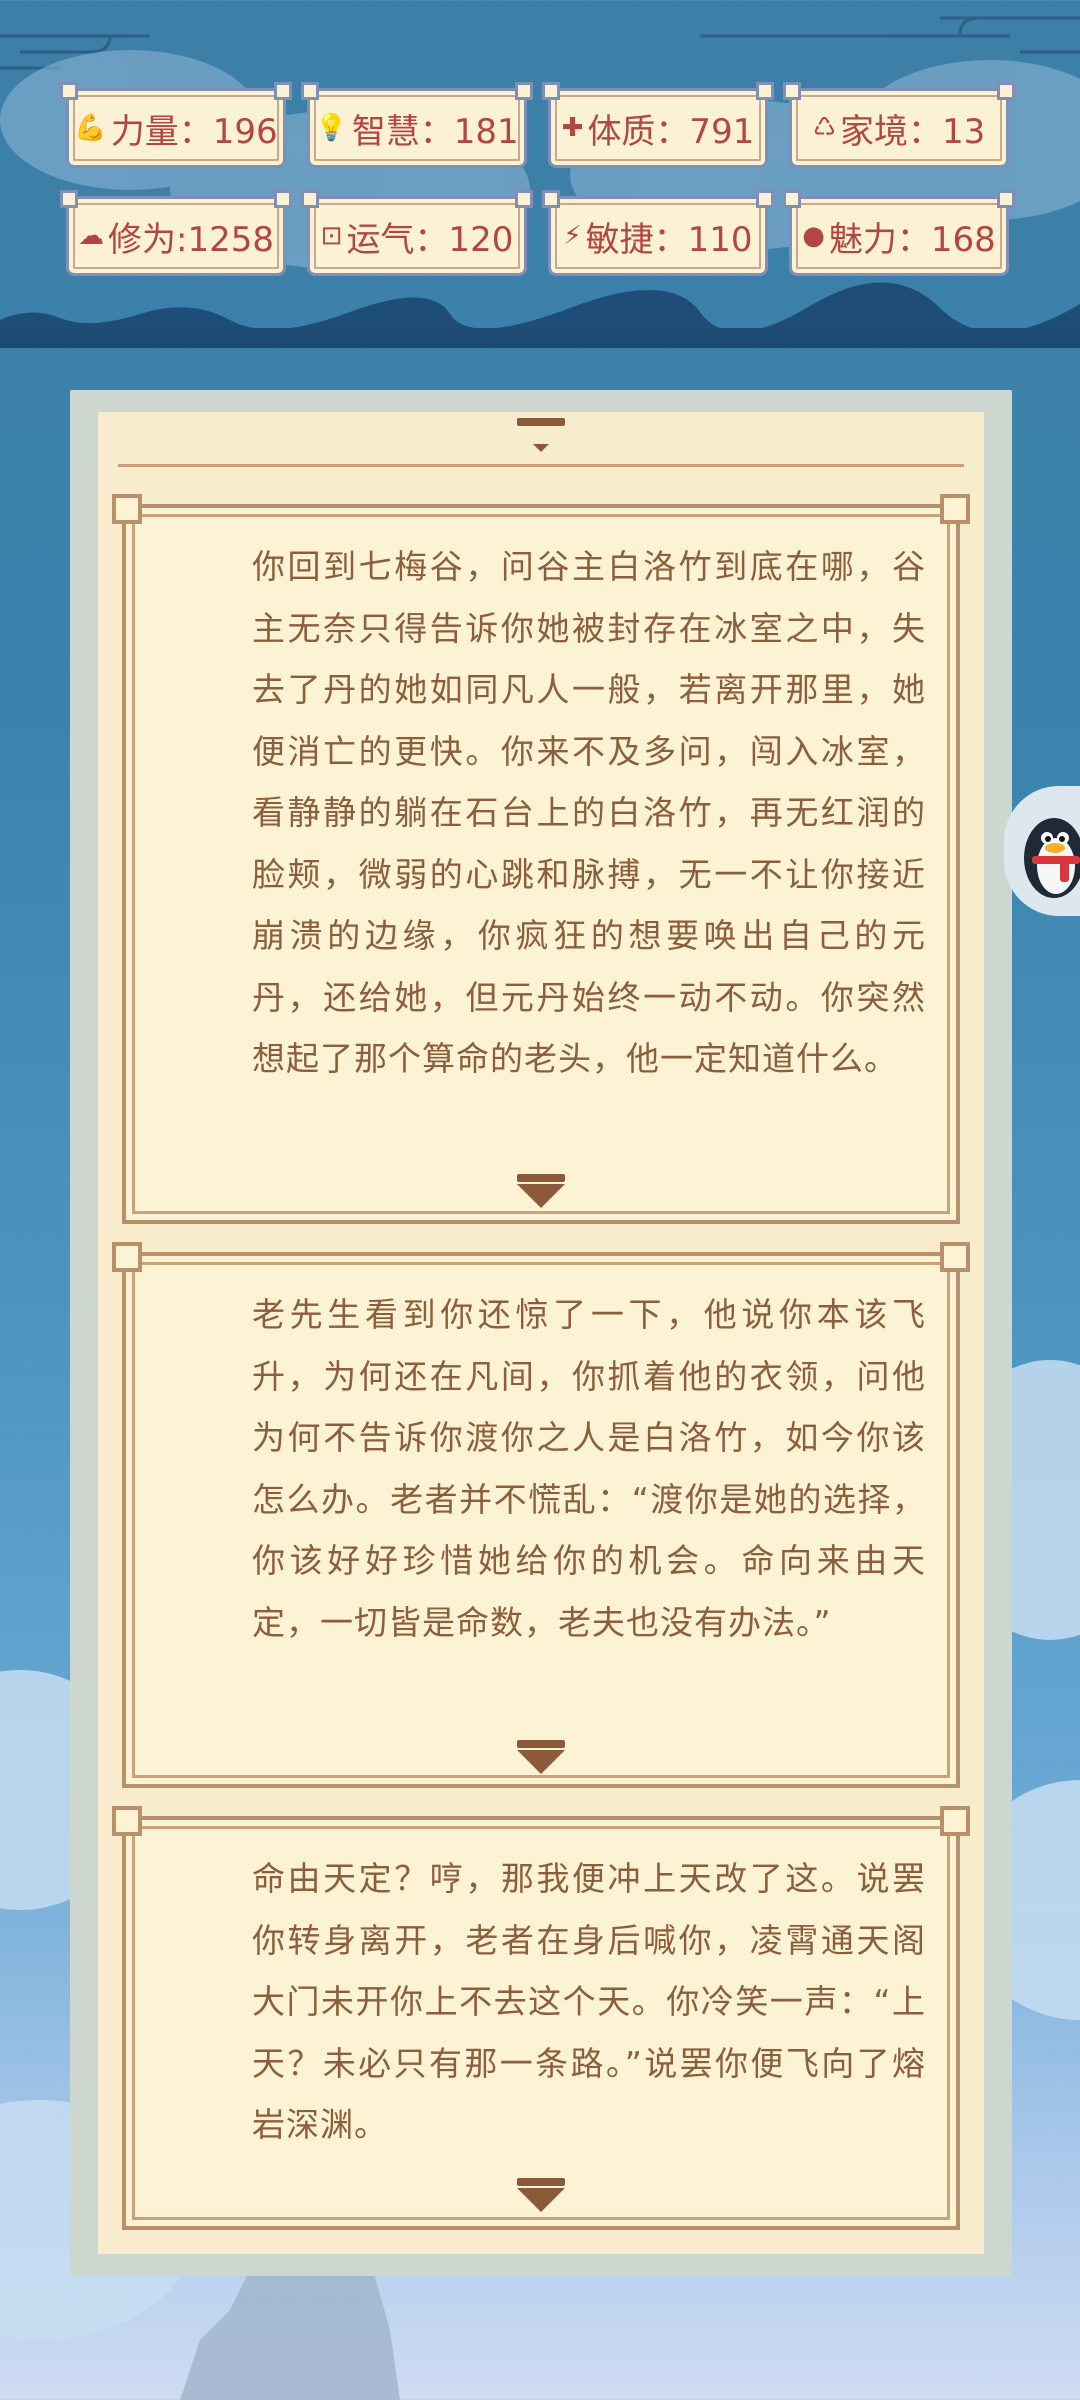 The width and height of the screenshot is (1080, 2400). Describe the element at coordinates (90, 128) in the screenshot. I see `strength-icon: 💪` at that location.